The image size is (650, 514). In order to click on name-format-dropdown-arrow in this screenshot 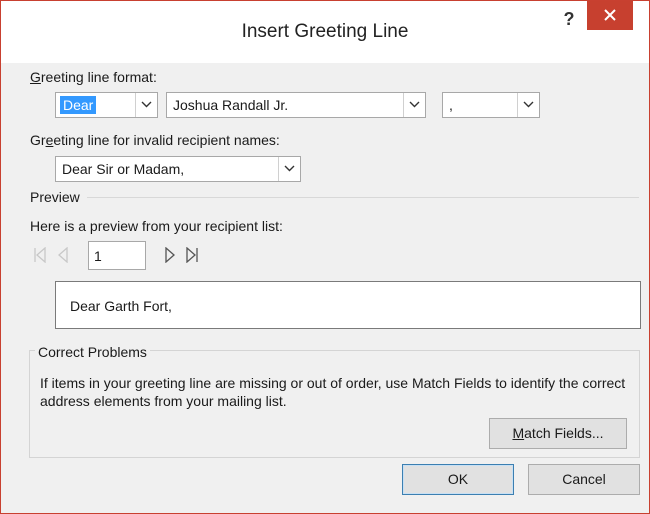, I will do `click(414, 105)`.